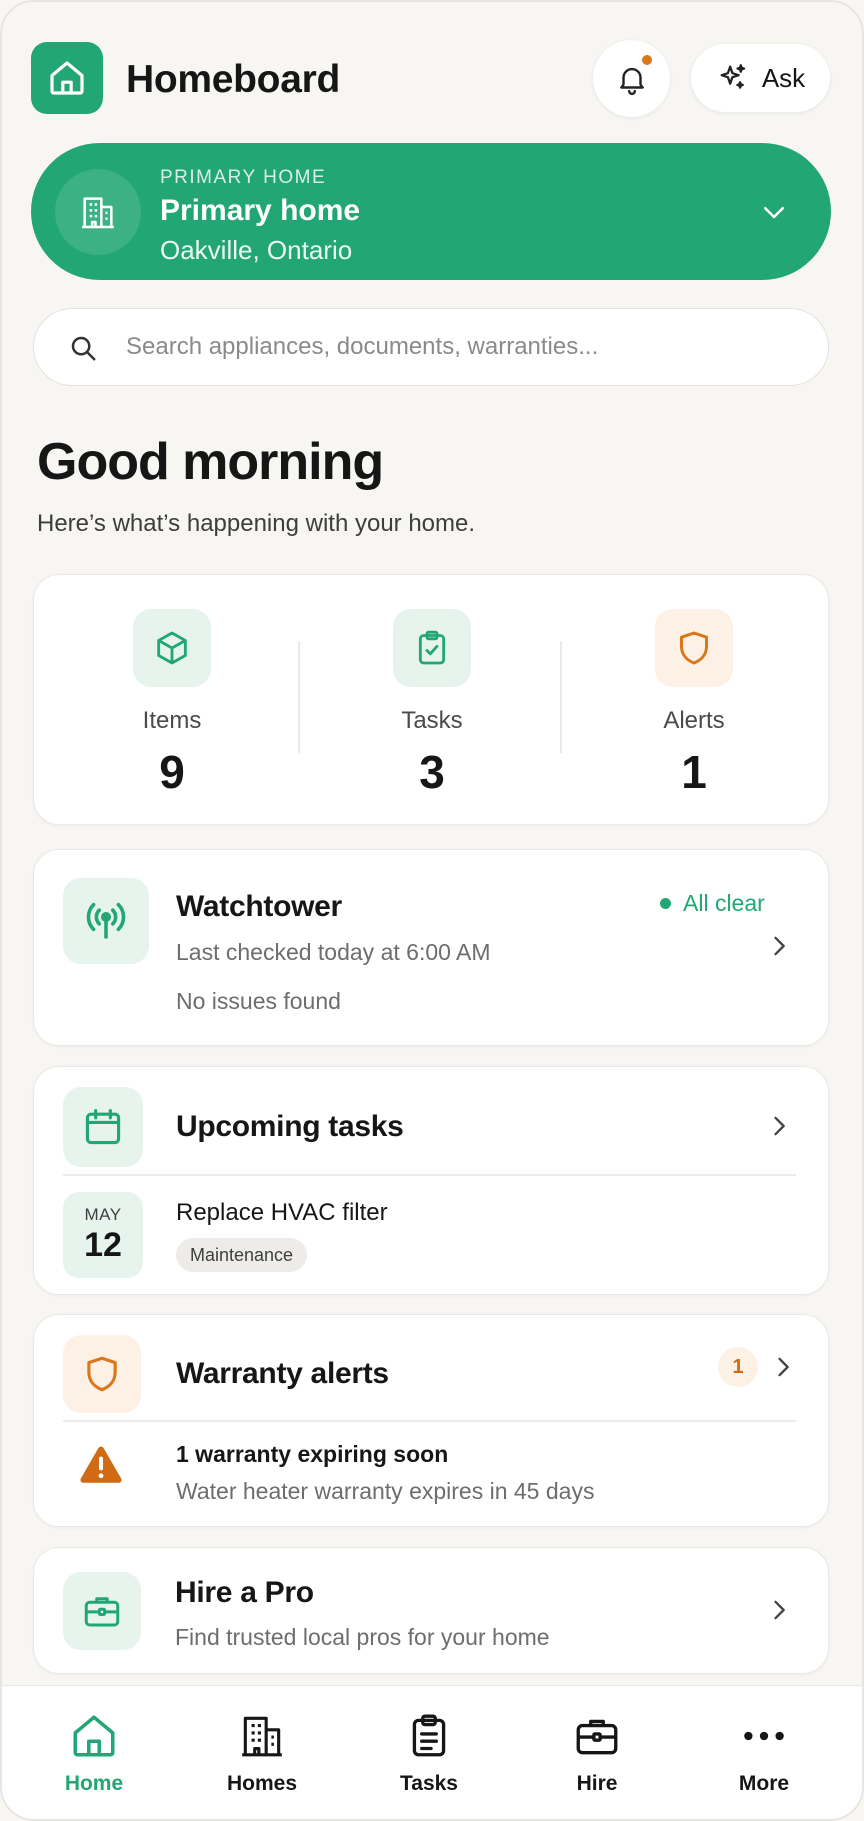  I want to click on stat-tasks: Tasks 3, so click(432, 700).